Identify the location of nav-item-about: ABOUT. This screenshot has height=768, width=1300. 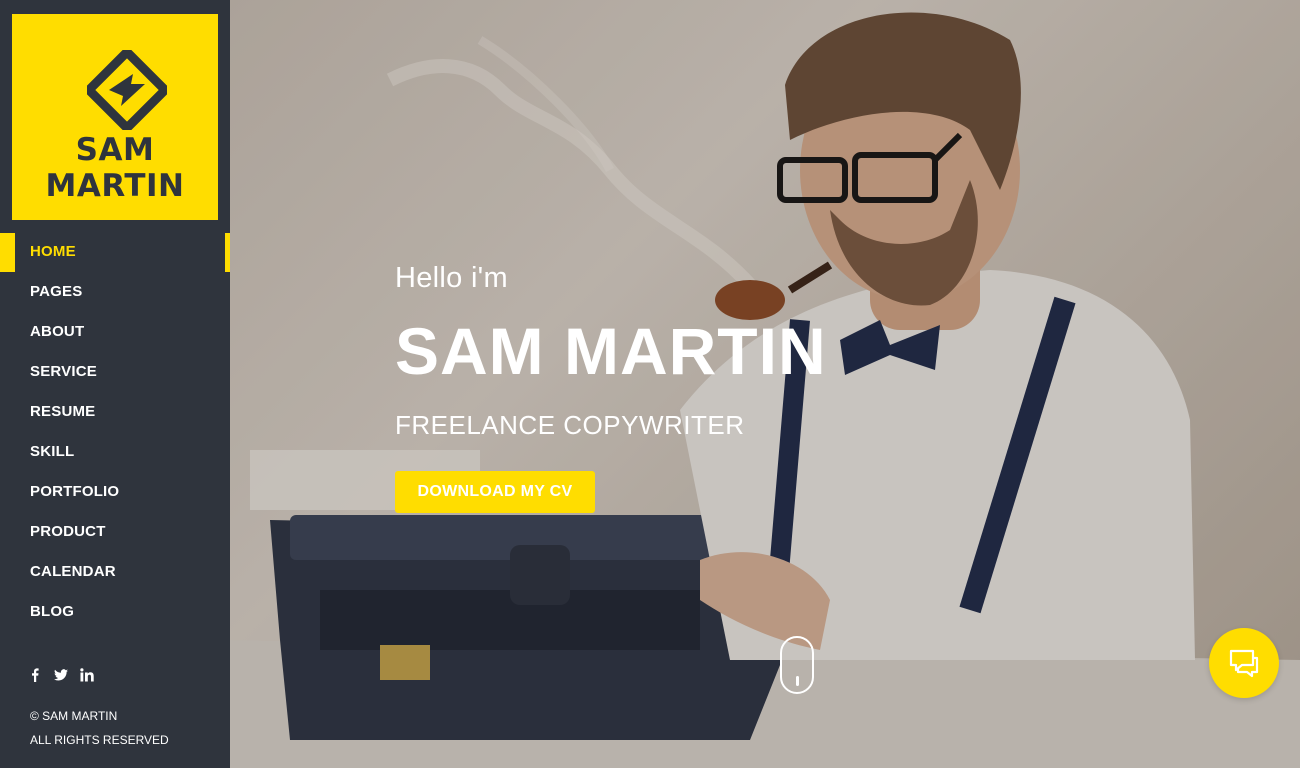
(115, 332).